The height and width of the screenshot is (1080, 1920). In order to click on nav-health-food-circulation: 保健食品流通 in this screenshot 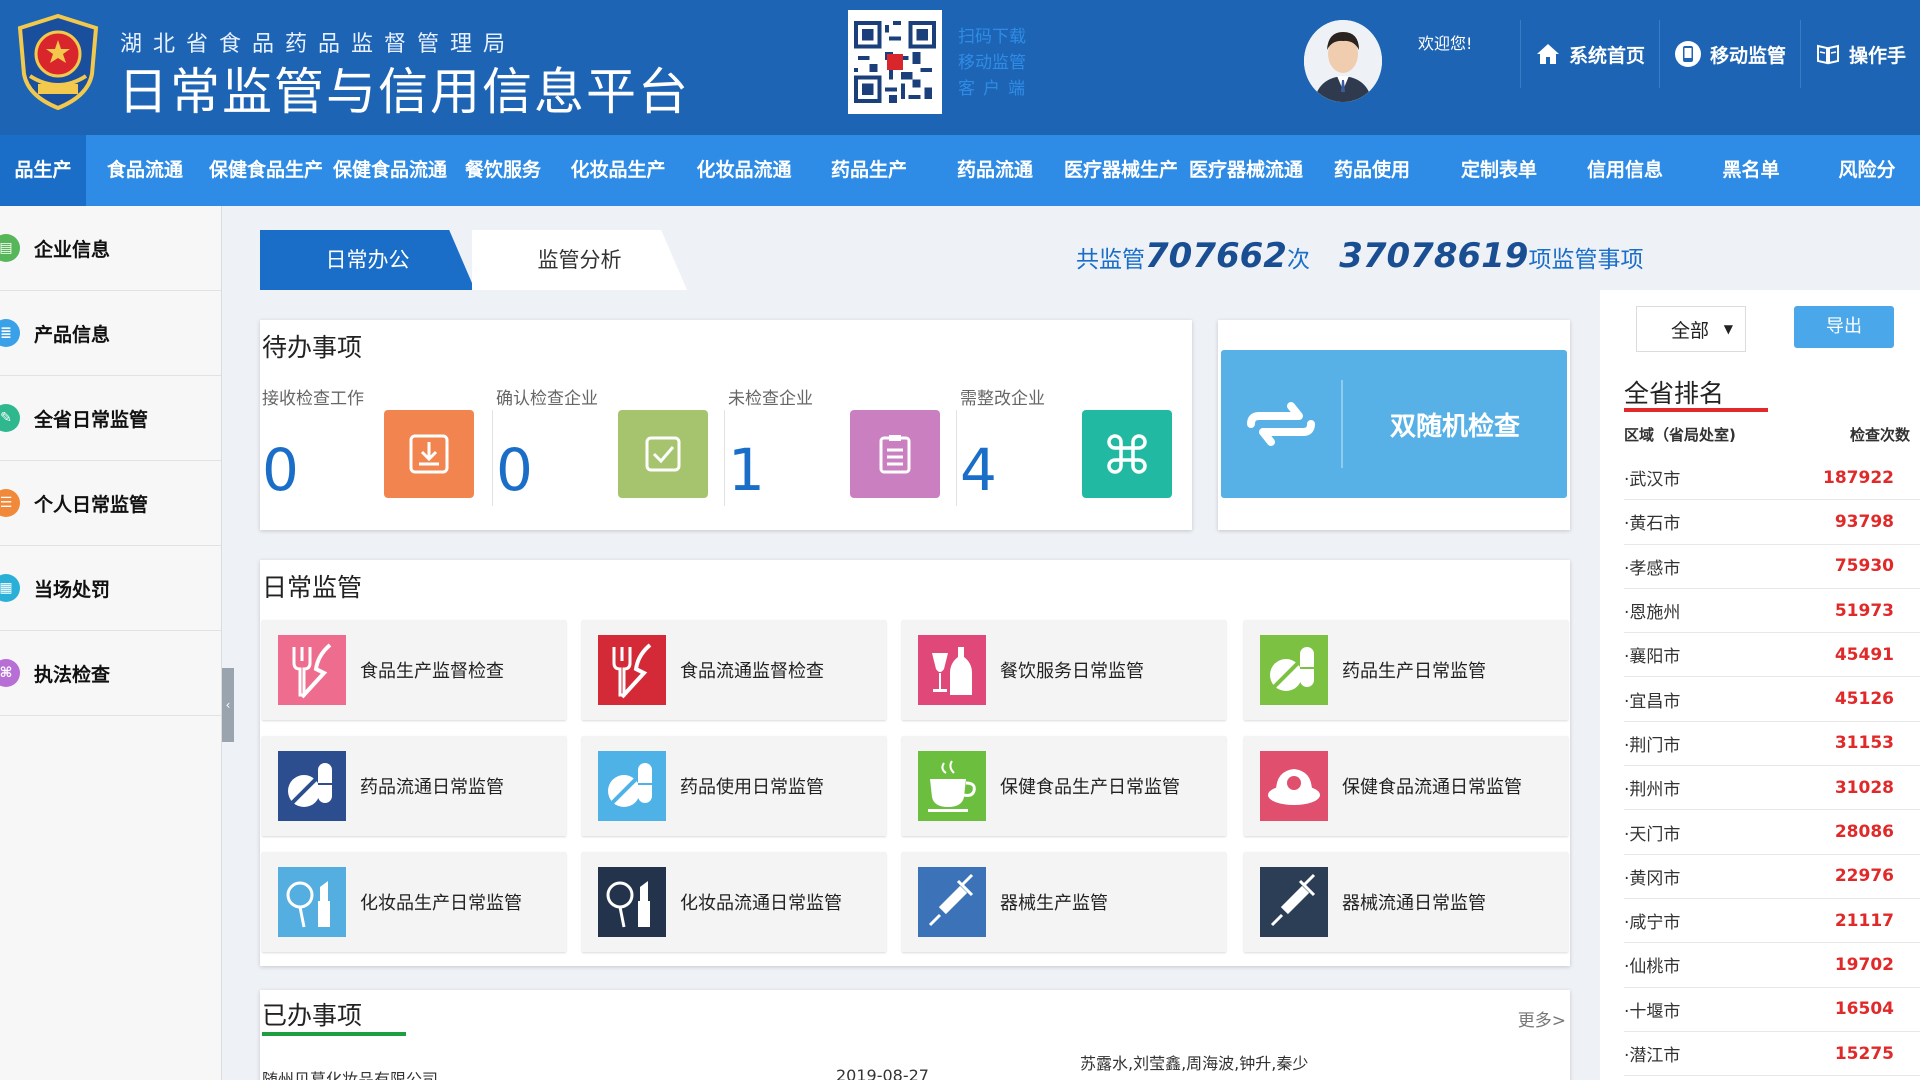, I will do `click(390, 170)`.